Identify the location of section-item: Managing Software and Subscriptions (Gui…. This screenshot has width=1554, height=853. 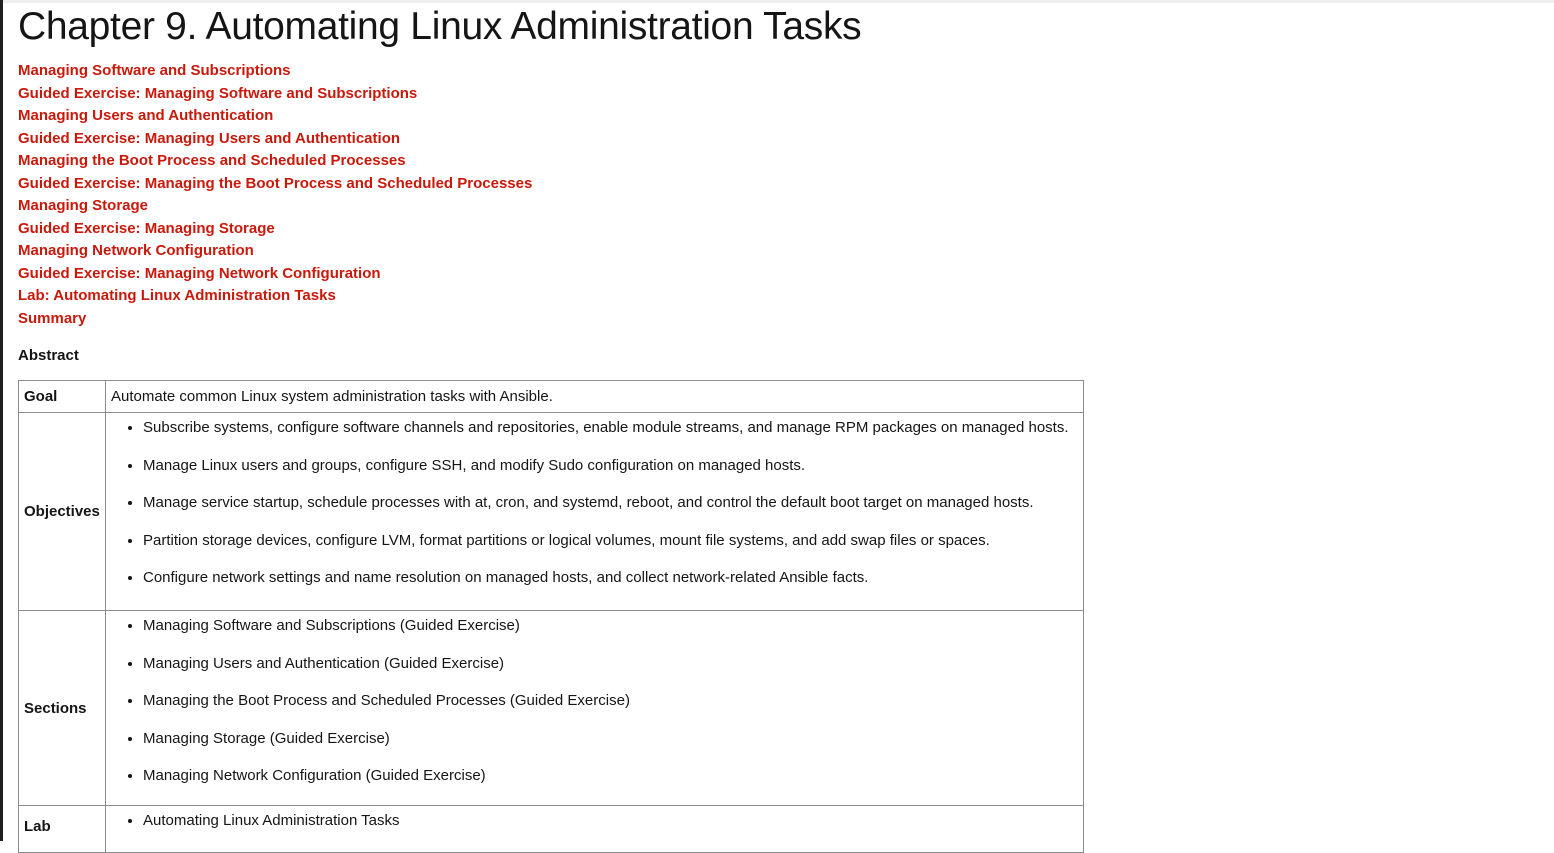
(613, 626).